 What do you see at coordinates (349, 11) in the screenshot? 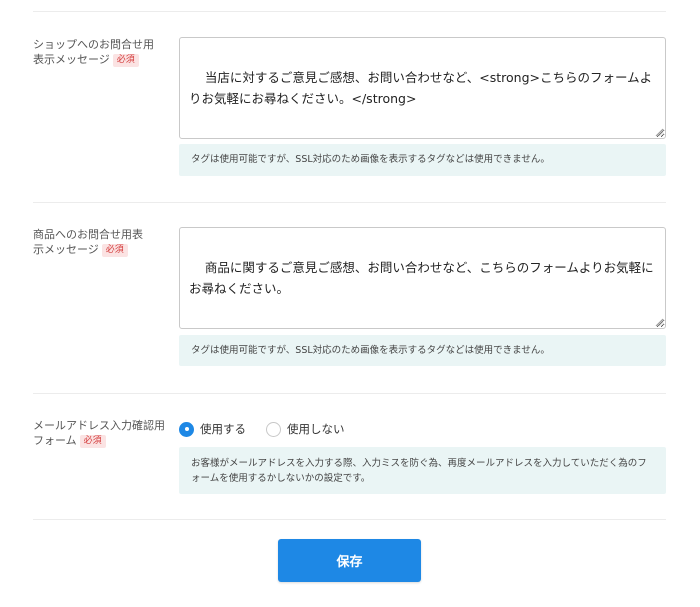
I see `top-divider` at bounding box center [349, 11].